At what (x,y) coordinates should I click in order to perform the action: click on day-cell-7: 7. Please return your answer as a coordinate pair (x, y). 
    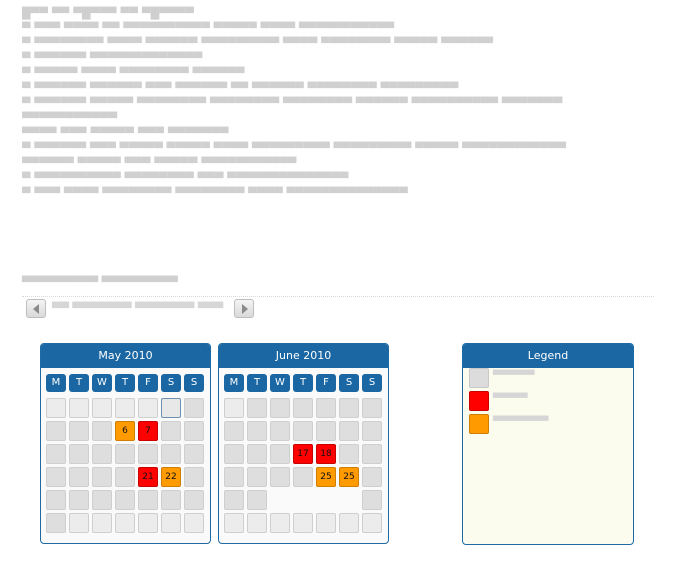
    Looking at the image, I should click on (148, 431).